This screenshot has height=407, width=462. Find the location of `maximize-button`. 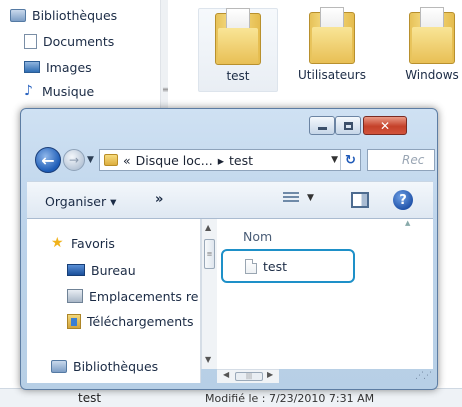

maximize-button is located at coordinates (348, 125).